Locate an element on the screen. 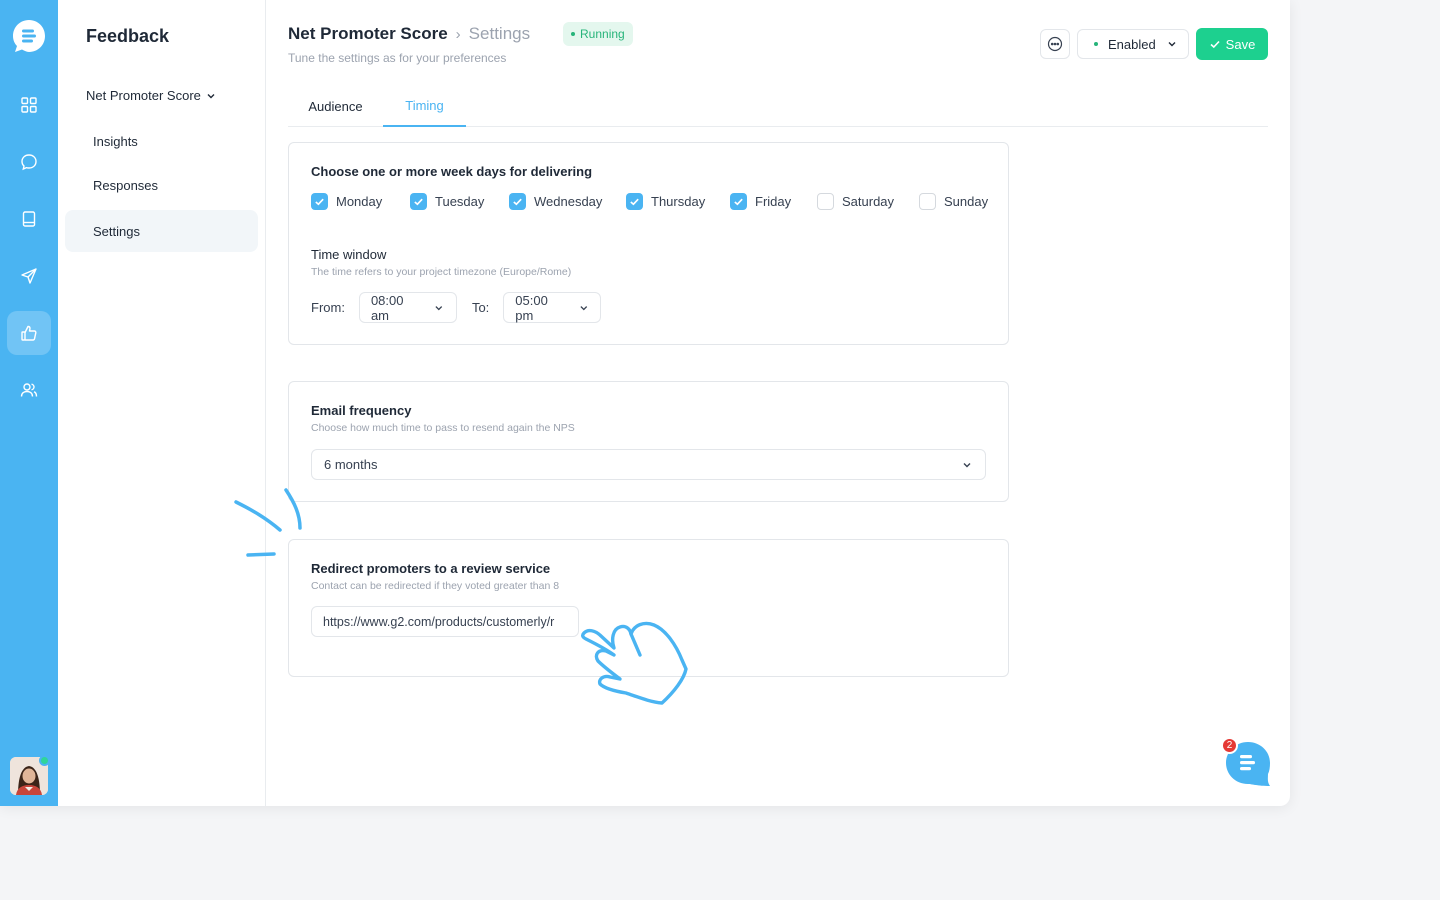  nav-item-settings: Settings is located at coordinates (161, 231).